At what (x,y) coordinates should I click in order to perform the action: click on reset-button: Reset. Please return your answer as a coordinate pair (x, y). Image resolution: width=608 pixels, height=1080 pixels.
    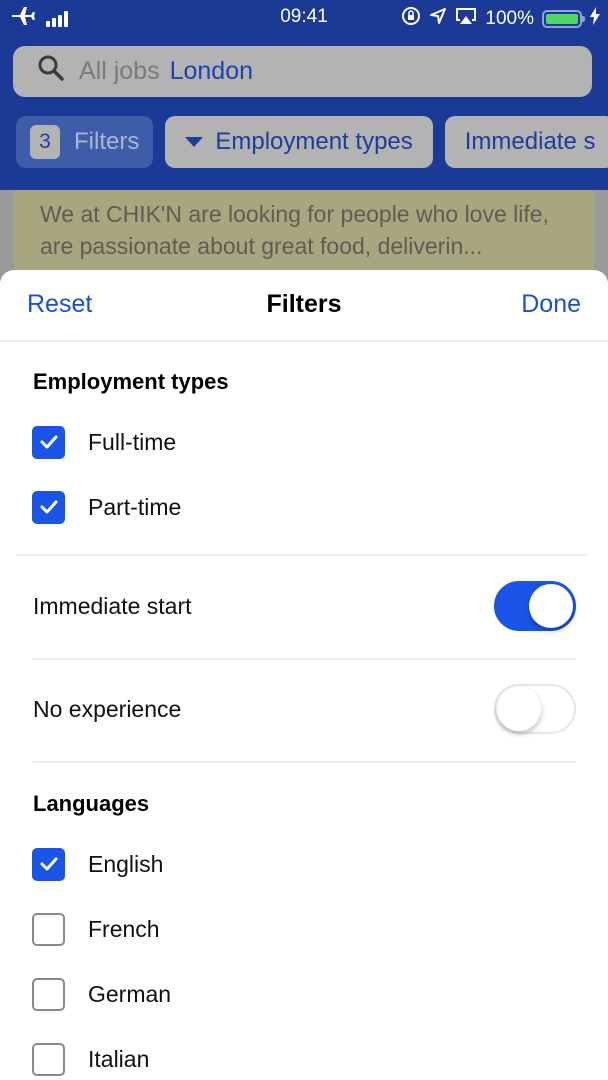
    Looking at the image, I should click on (59, 304).